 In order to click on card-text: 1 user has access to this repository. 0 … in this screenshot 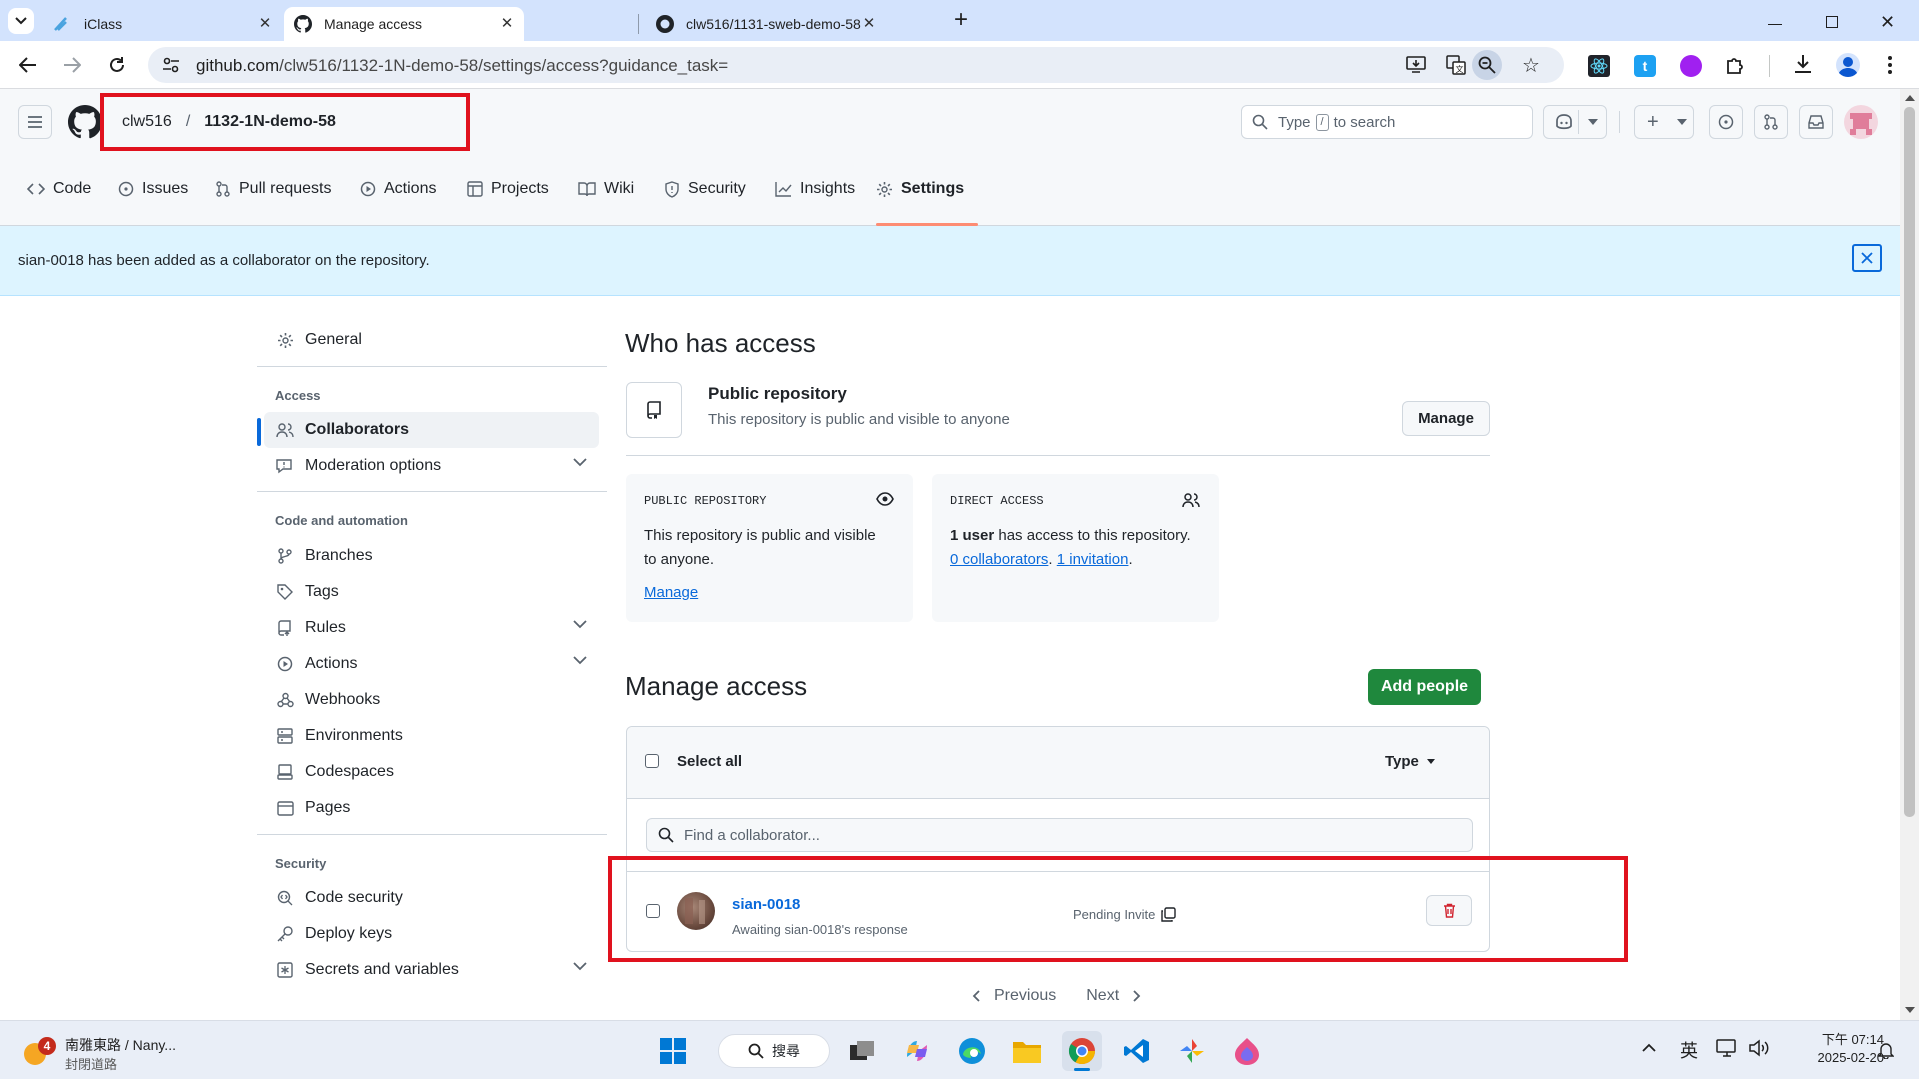, I will do `click(1081, 548)`.